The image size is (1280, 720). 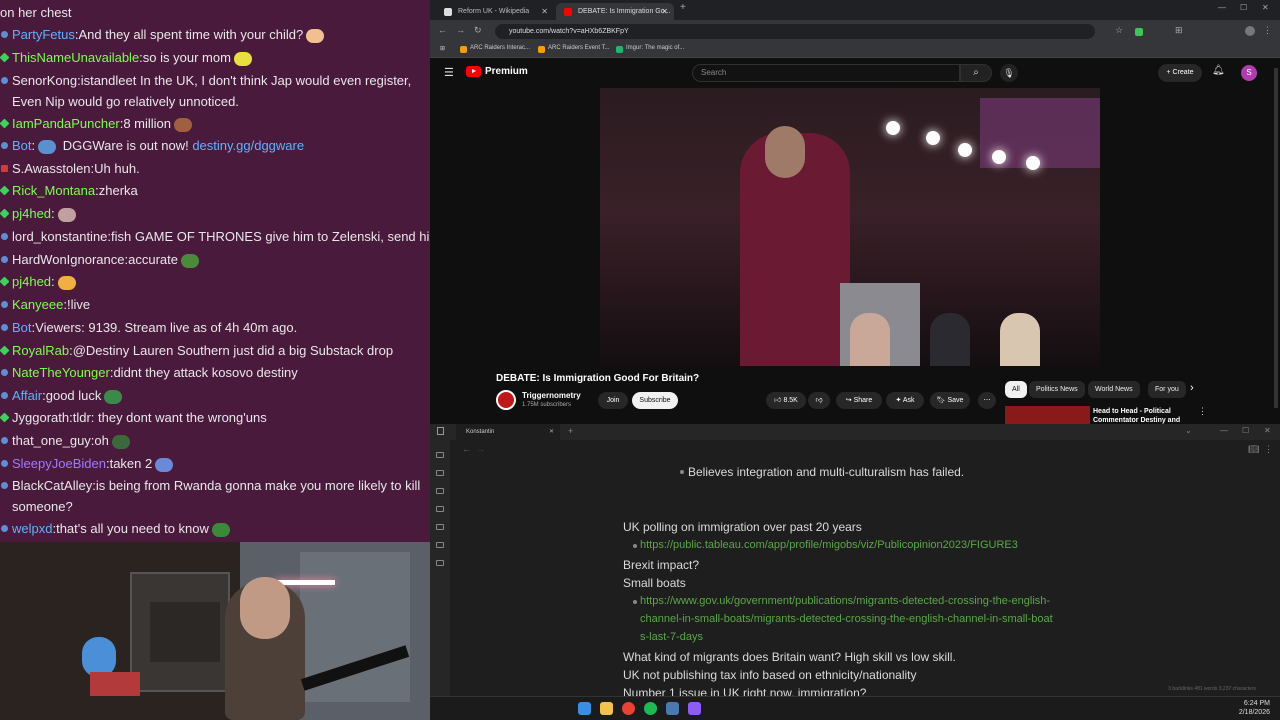 I want to click on ask-button: ✦ Ask, so click(x=905, y=400).